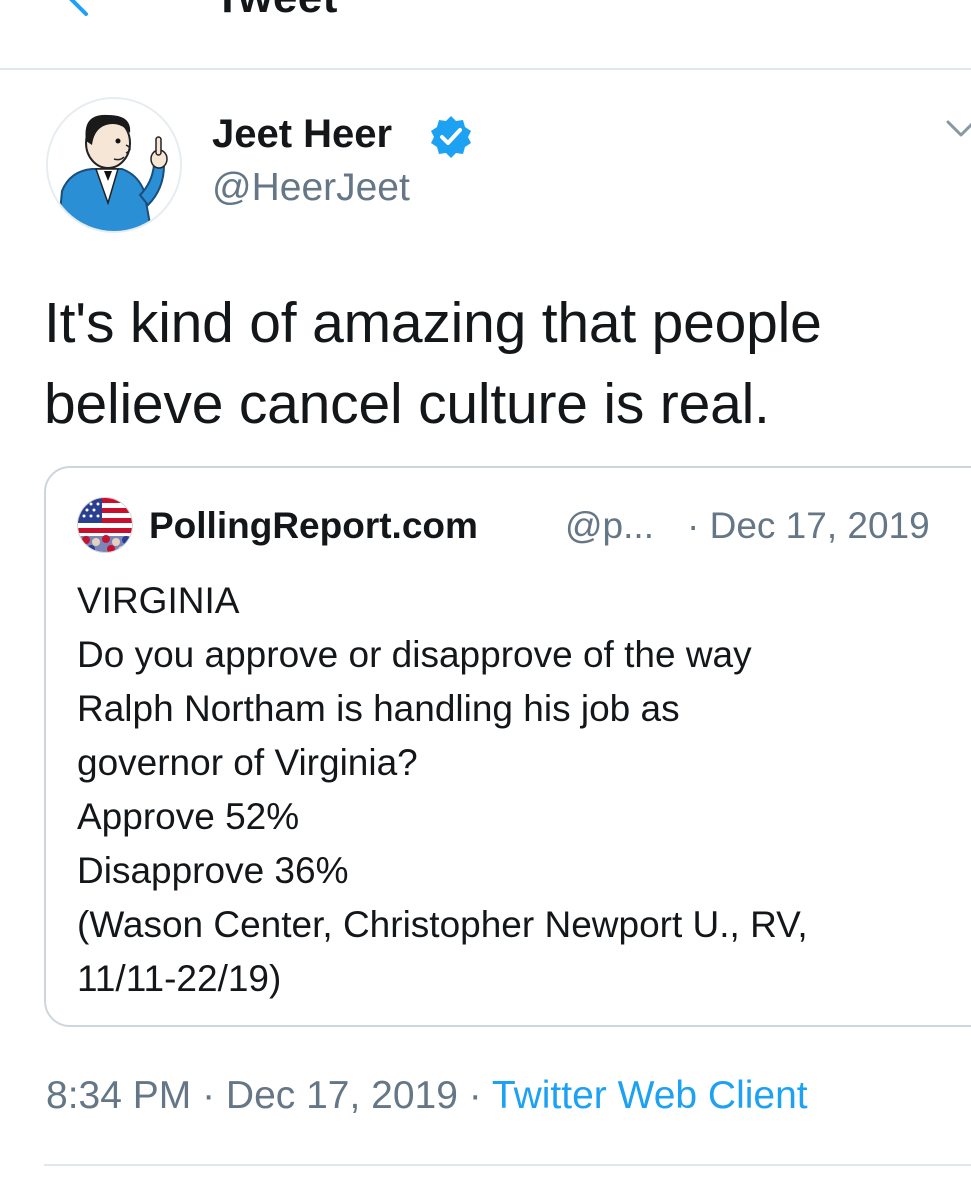  I want to click on author-handle: @HeerJeet, so click(311, 187).